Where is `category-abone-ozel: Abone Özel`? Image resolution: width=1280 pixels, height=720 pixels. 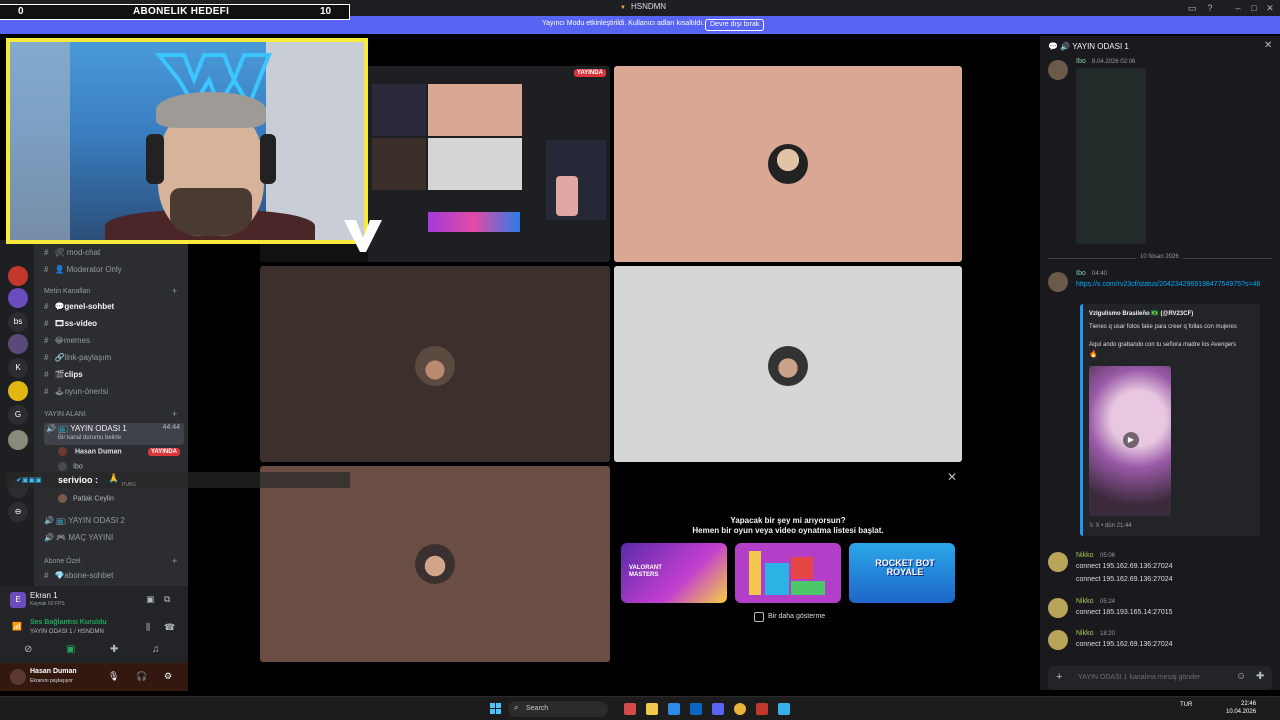
category-abone-ozel: Abone Özel is located at coordinates (62, 561).